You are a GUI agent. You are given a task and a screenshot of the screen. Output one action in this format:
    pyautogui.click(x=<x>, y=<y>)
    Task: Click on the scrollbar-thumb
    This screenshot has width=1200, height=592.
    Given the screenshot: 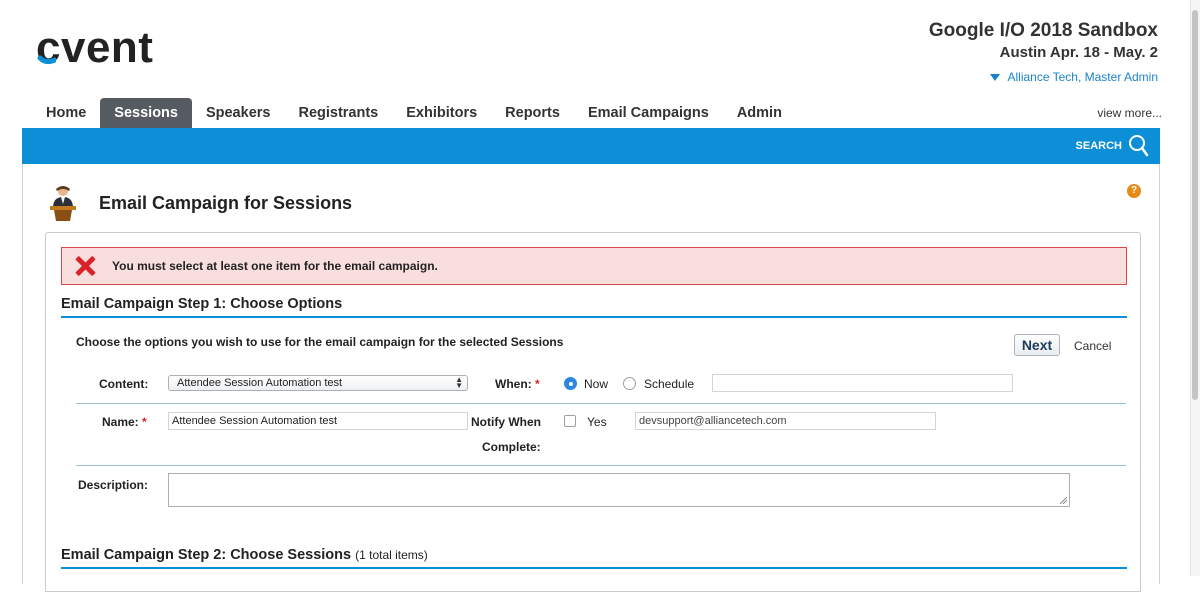 What is the action you would take?
    pyautogui.click(x=1195, y=205)
    